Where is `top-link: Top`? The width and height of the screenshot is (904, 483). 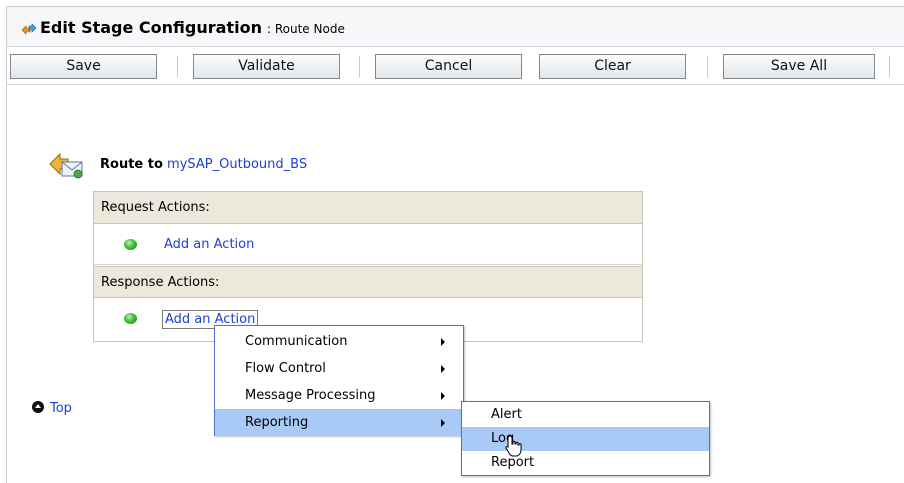 top-link: Top is located at coordinates (52, 408).